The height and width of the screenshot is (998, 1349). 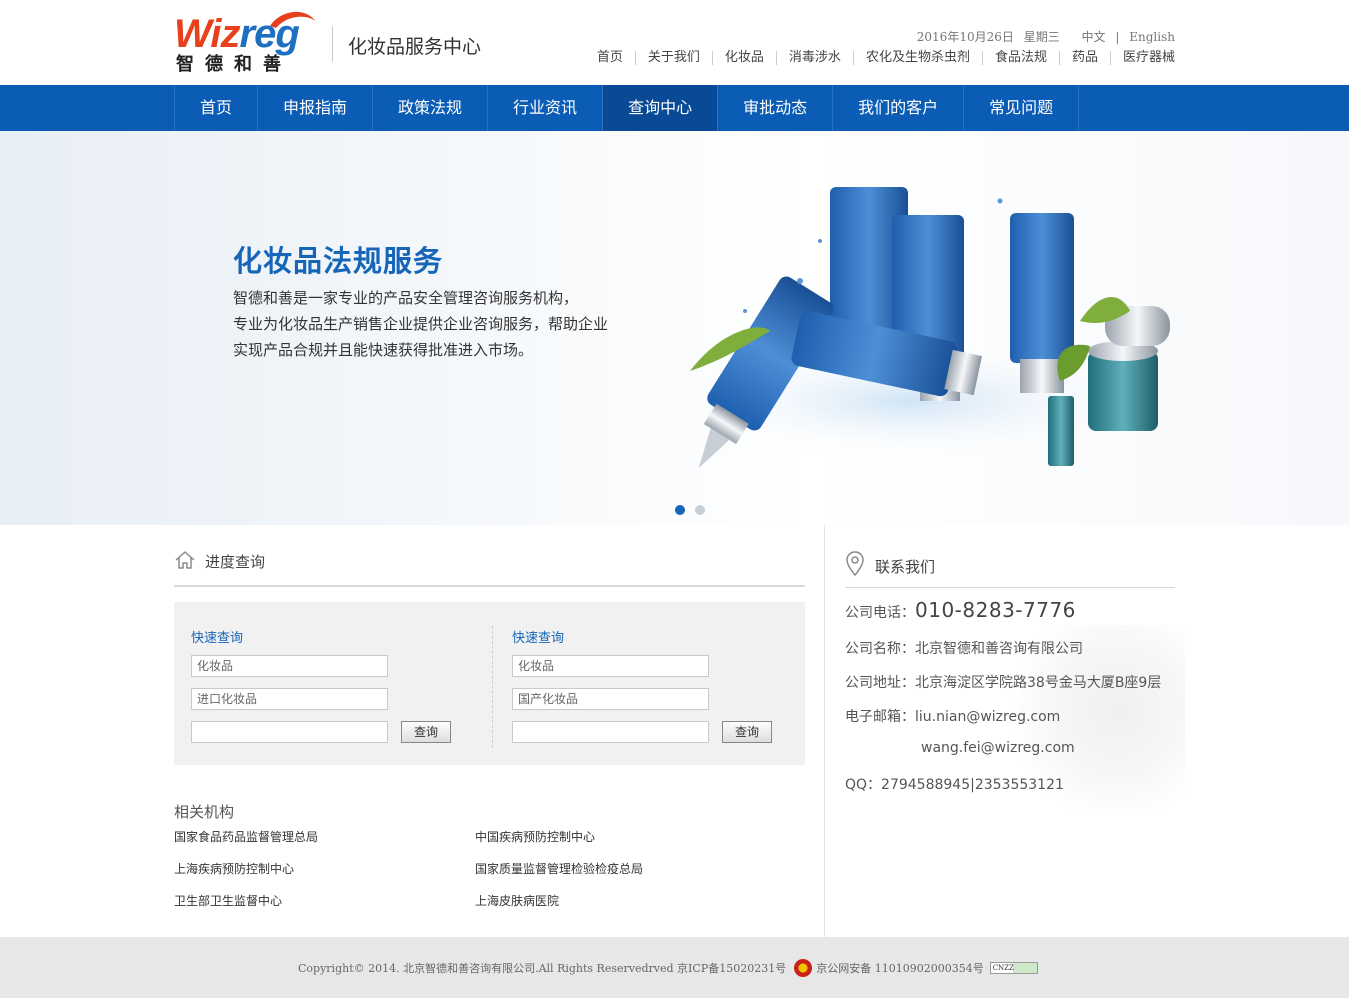 What do you see at coordinates (1022, 108) in the screenshot?
I see `main-nav-faq: 常见问题` at bounding box center [1022, 108].